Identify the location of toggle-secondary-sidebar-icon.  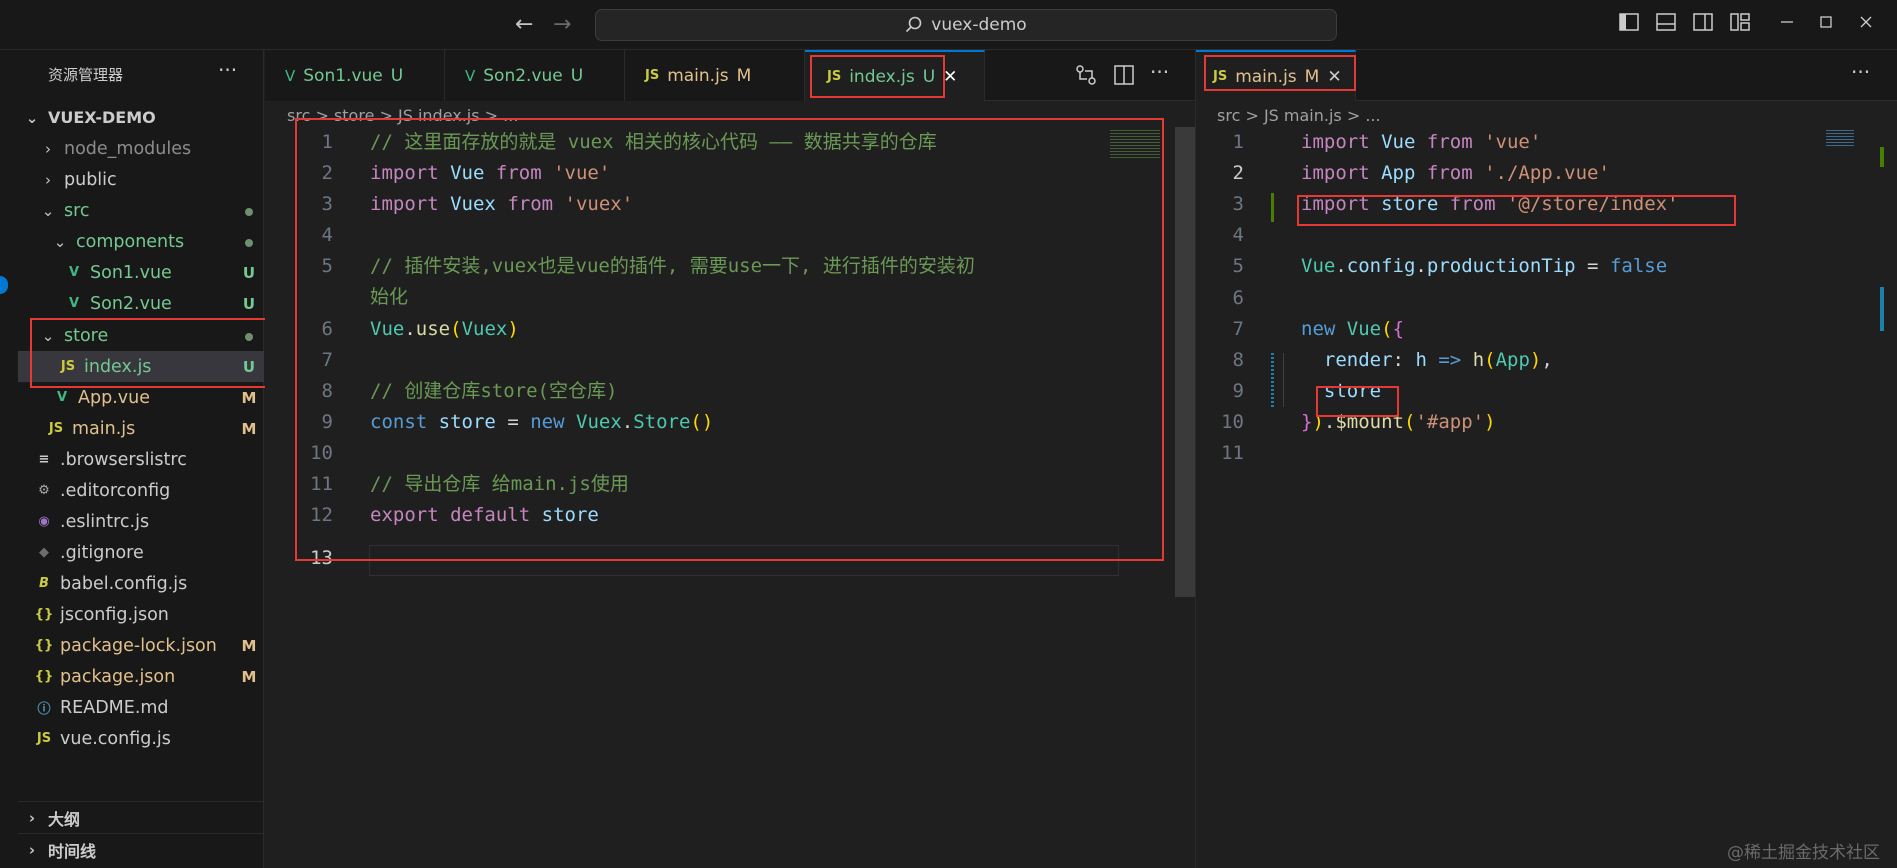
(1703, 24).